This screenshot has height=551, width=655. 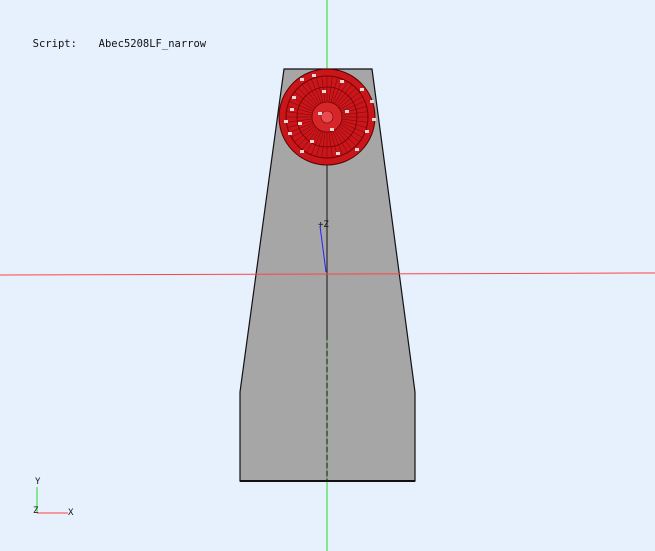 I want to click on triad-y-label: Y, so click(x=38, y=482).